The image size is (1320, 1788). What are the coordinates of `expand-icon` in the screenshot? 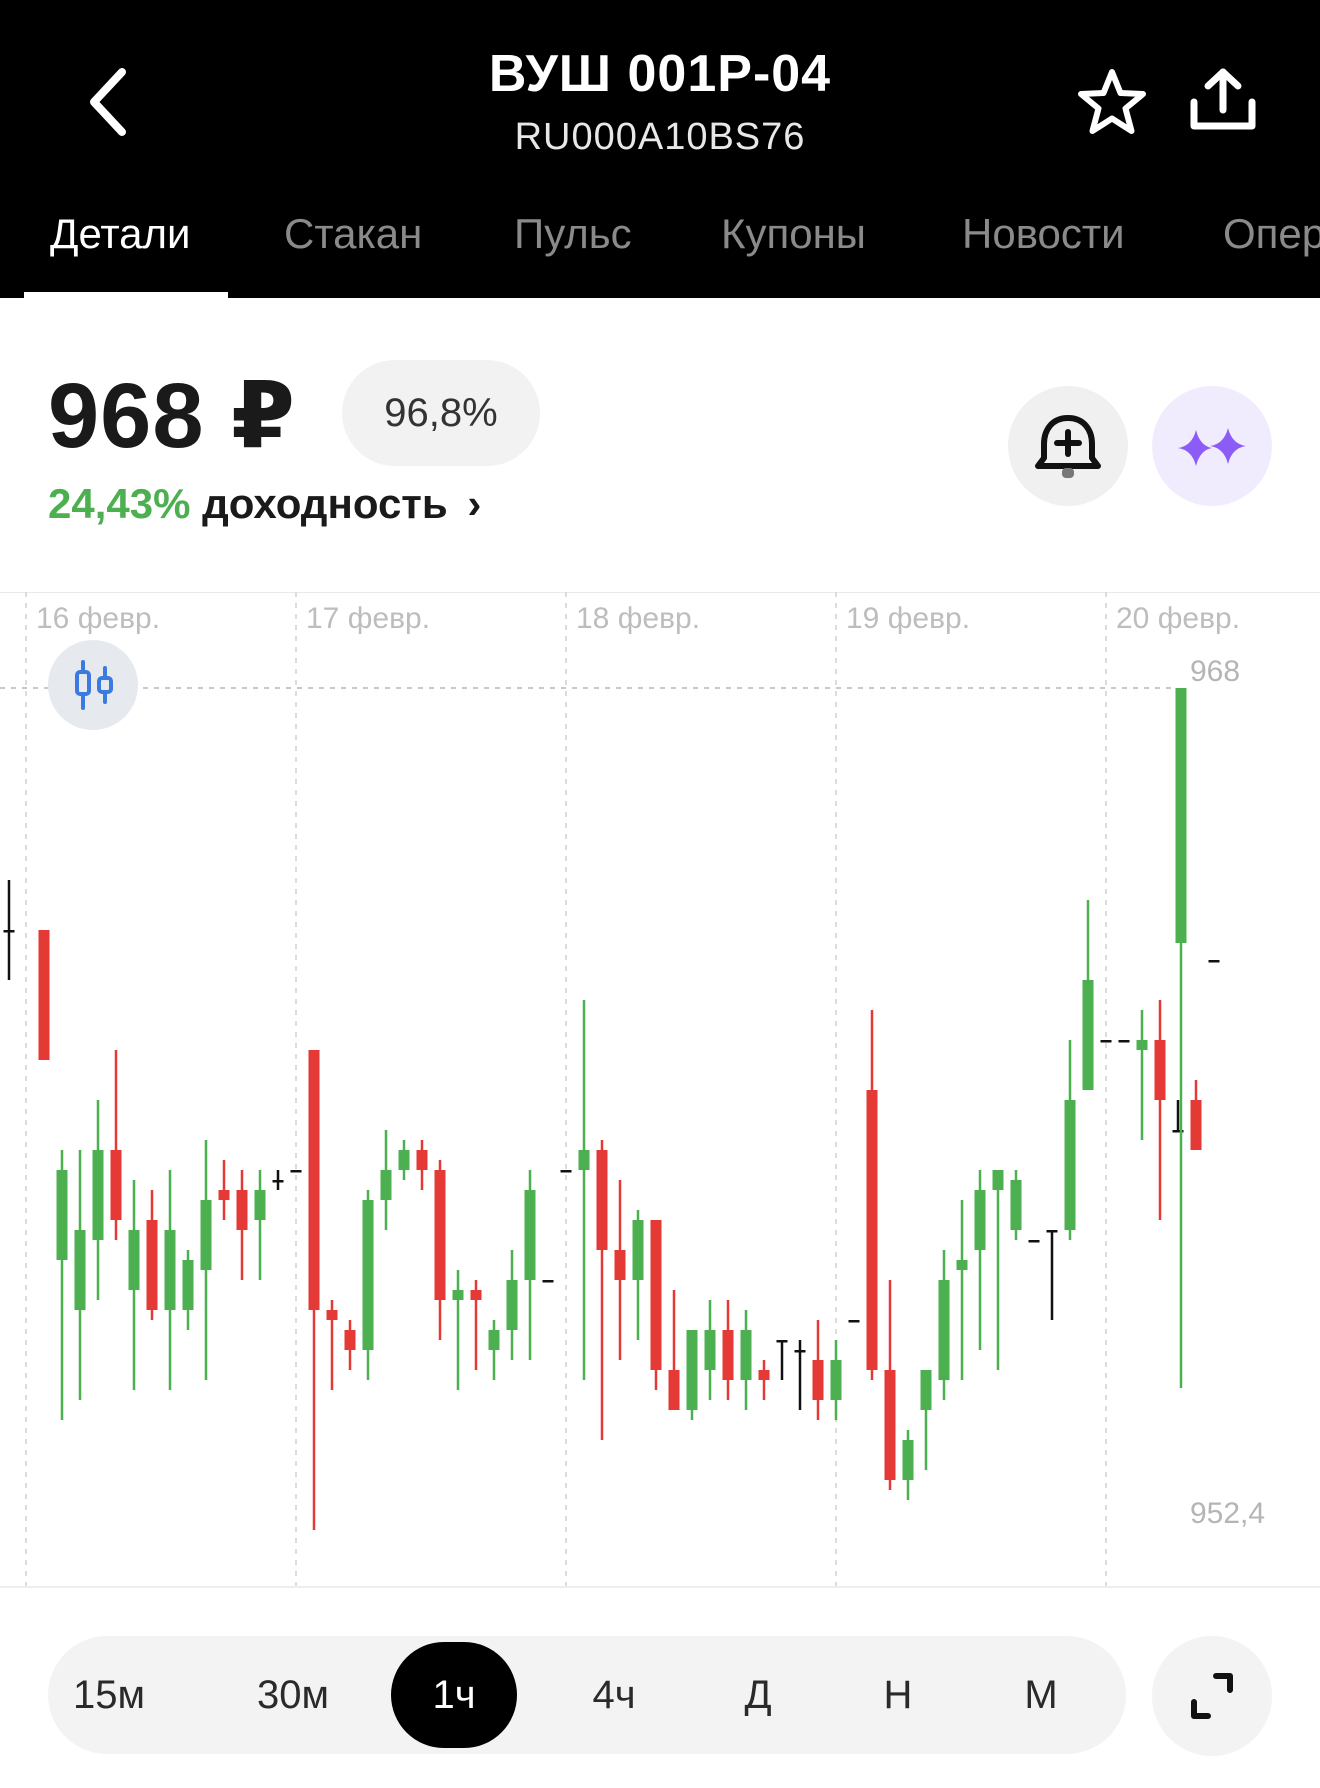 It's located at (1212, 1696).